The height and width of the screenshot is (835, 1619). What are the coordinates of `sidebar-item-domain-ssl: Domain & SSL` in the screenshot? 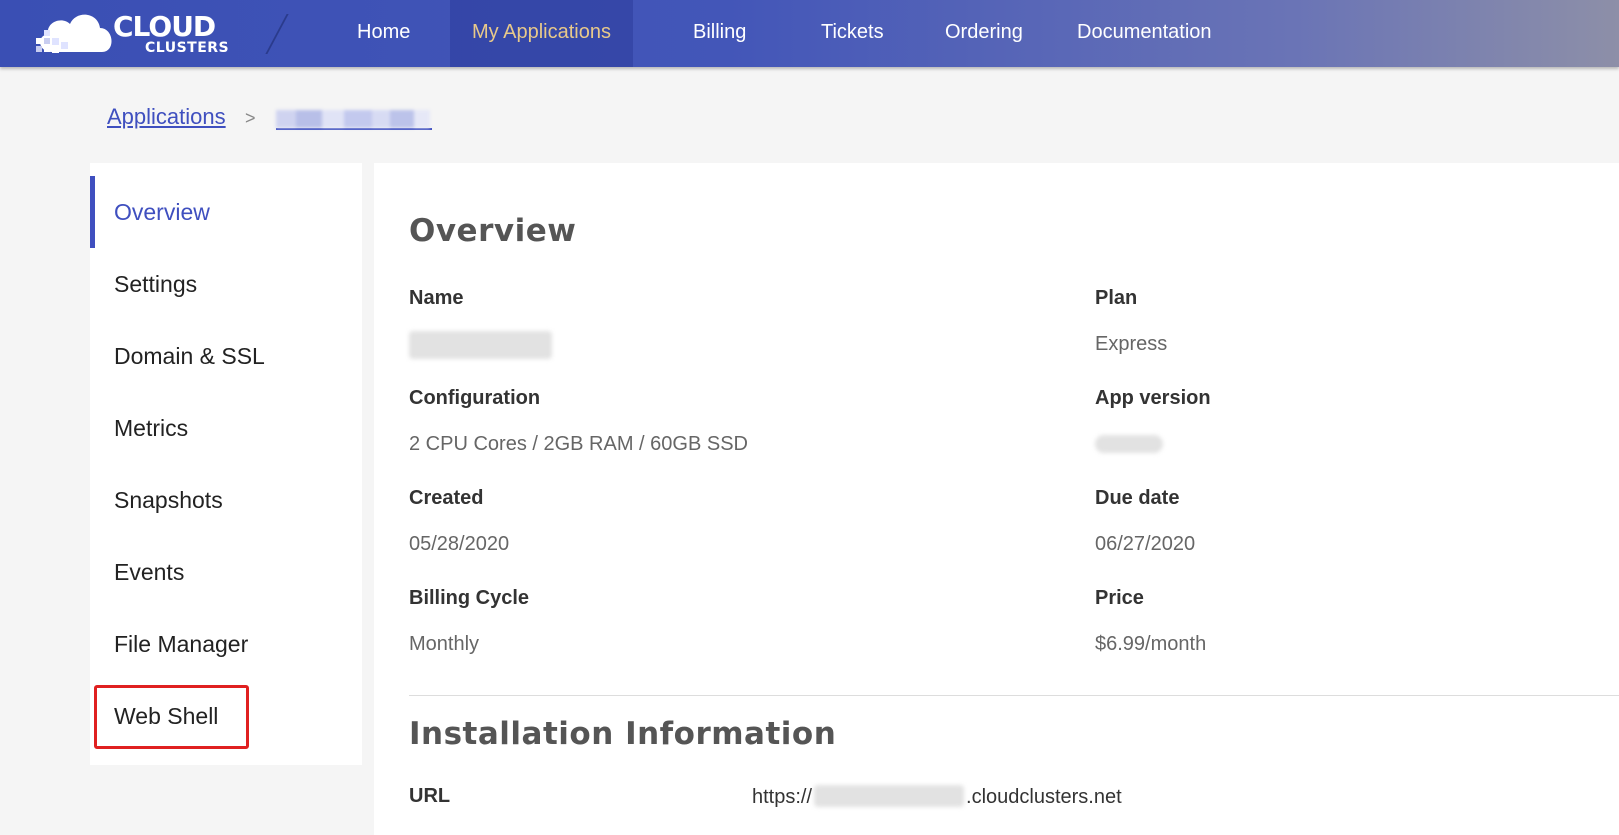 It's located at (226, 356).